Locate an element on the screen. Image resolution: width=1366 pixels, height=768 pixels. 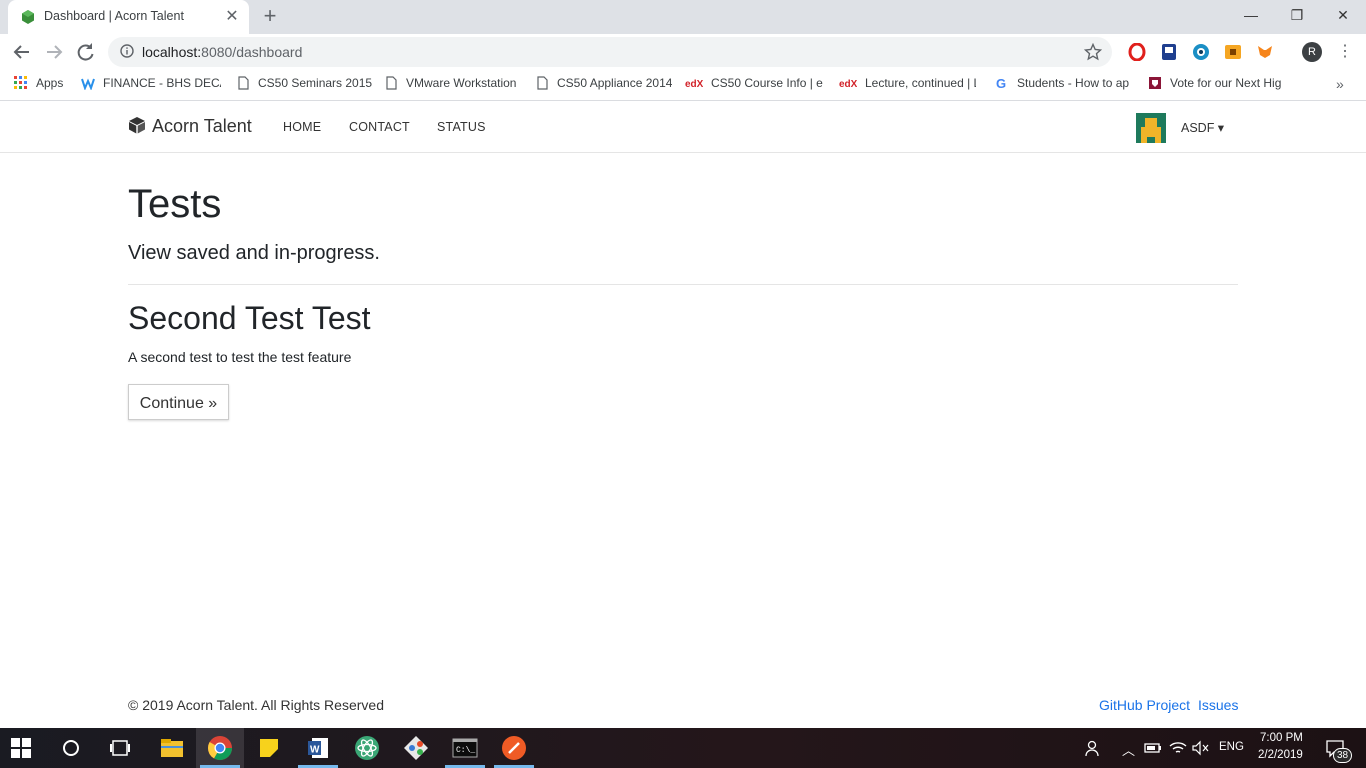
notification-count-badge: 38 is located at coordinates (1343, 755).